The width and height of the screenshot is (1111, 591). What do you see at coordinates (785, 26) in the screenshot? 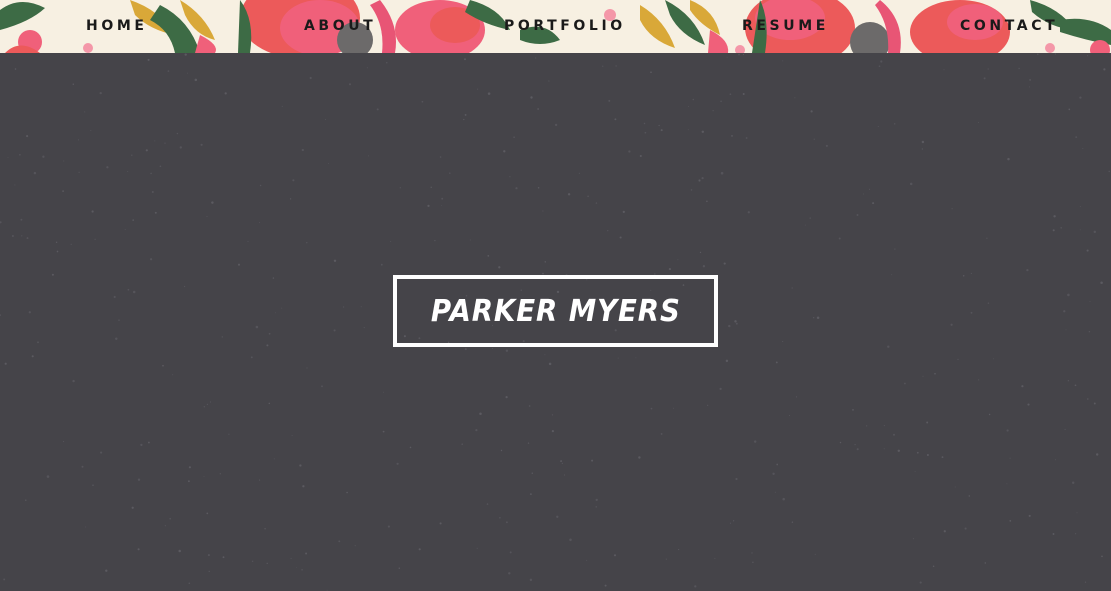
I see `nav-link-resume: RESUME` at bounding box center [785, 26].